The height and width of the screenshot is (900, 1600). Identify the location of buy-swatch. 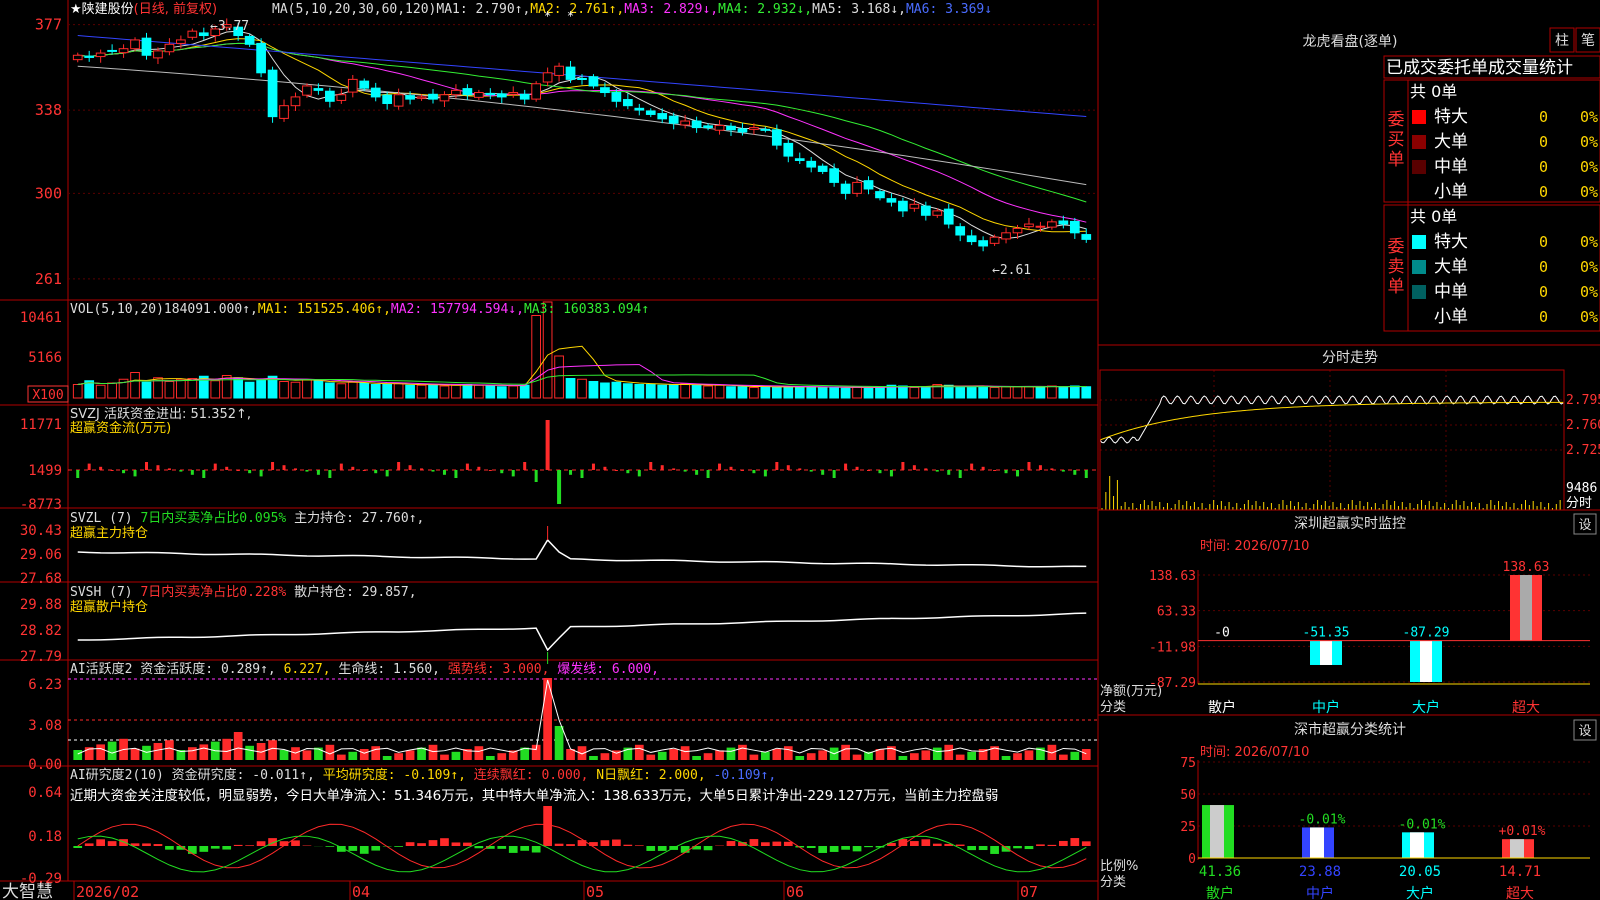
(1419, 192).